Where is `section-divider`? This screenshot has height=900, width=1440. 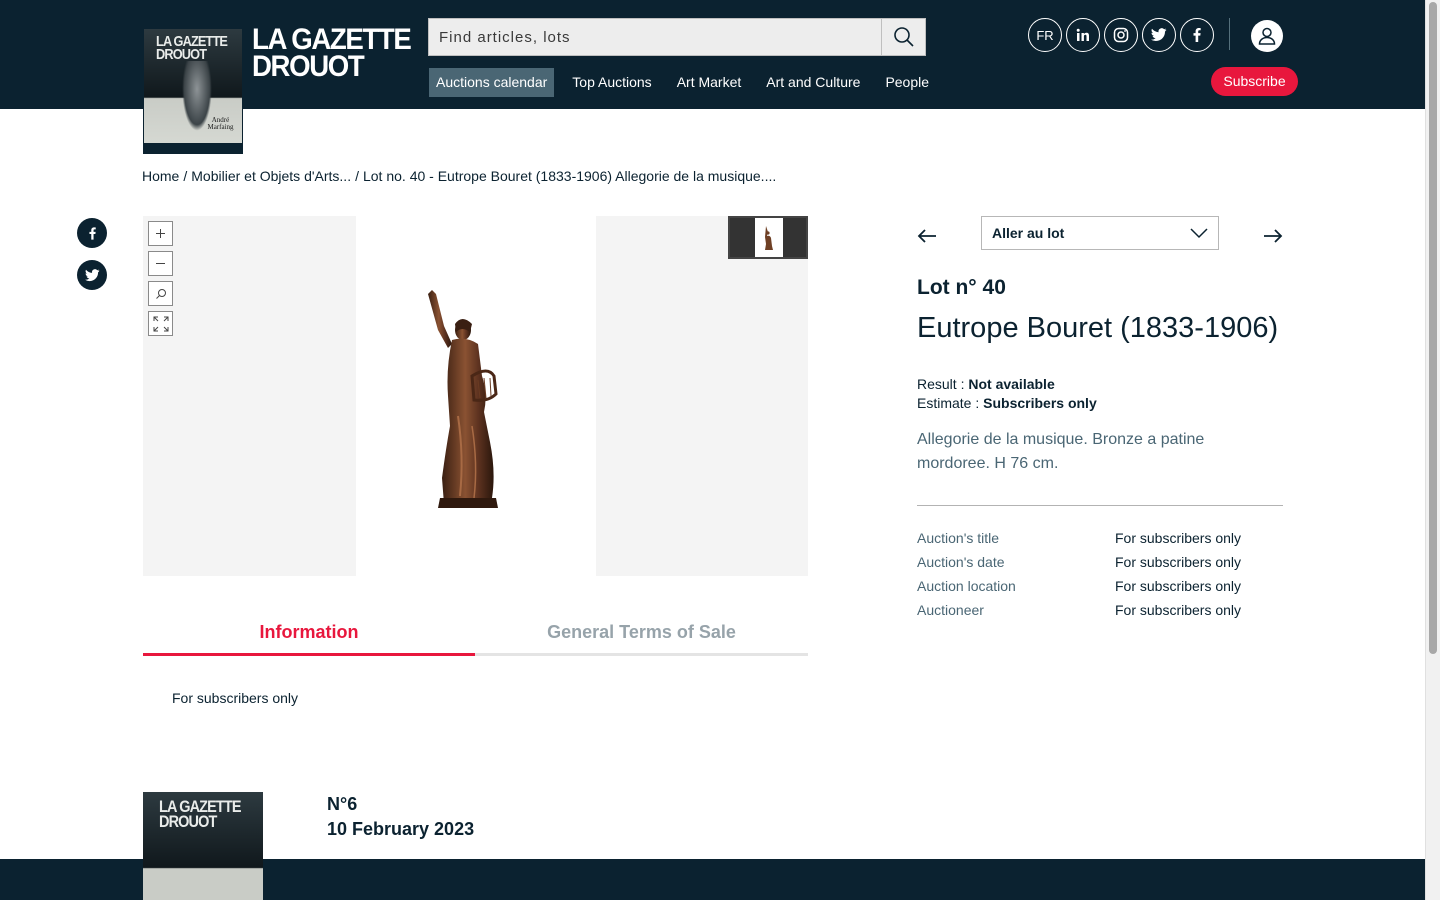
section-divider is located at coordinates (1100, 505).